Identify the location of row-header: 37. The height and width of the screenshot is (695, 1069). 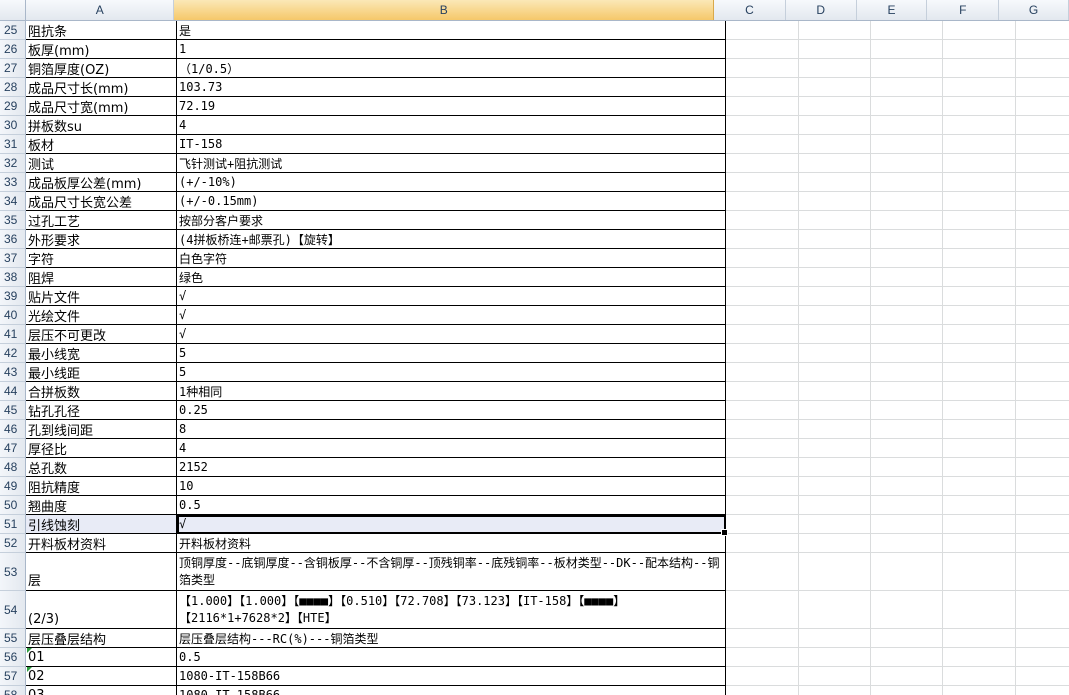
(13, 258).